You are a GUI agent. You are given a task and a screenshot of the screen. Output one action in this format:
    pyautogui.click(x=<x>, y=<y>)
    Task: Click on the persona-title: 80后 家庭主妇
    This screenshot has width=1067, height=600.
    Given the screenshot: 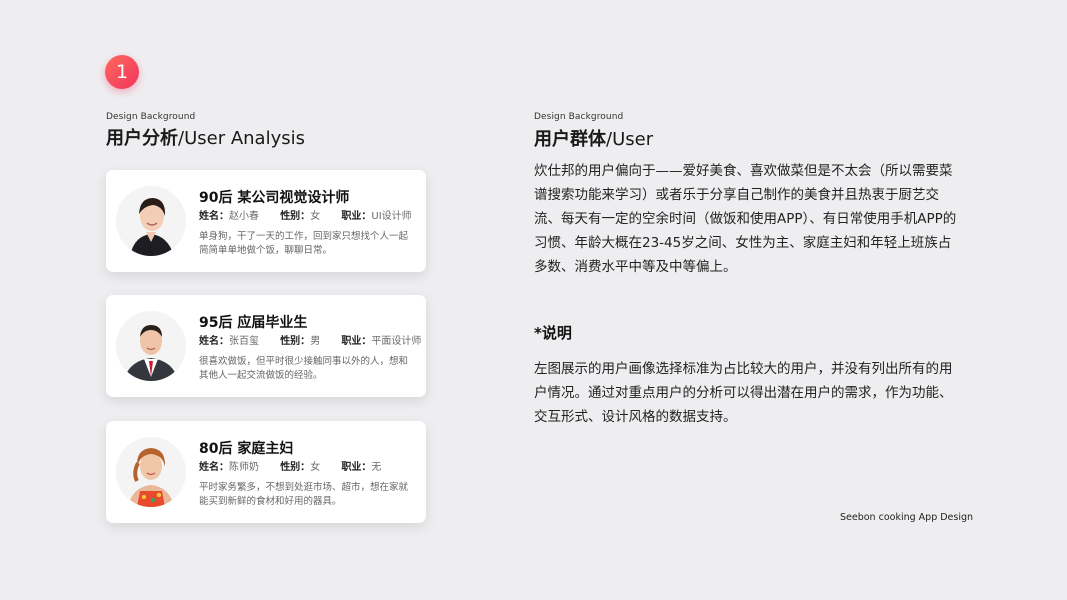 What is the action you would take?
    pyautogui.click(x=246, y=449)
    